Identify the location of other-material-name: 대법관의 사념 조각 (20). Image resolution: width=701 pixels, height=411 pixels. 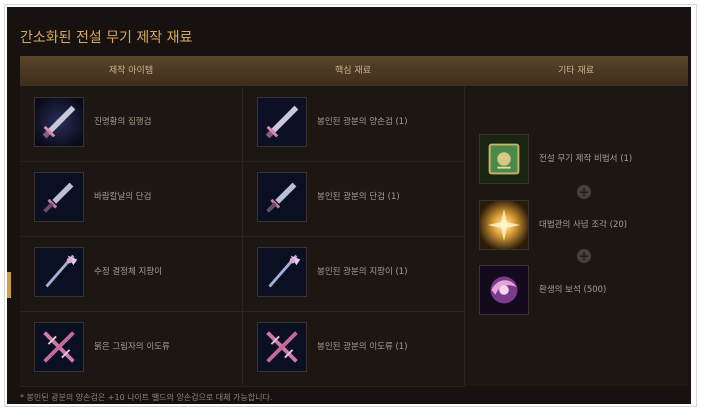
(583, 225).